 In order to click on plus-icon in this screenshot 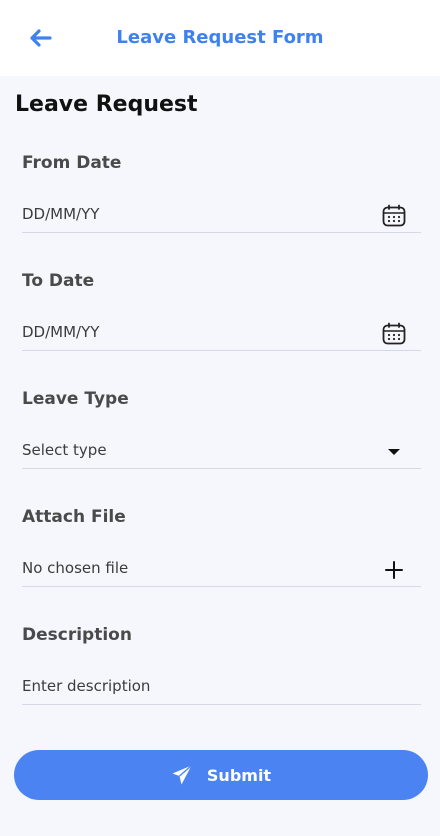, I will do `click(394, 570)`.